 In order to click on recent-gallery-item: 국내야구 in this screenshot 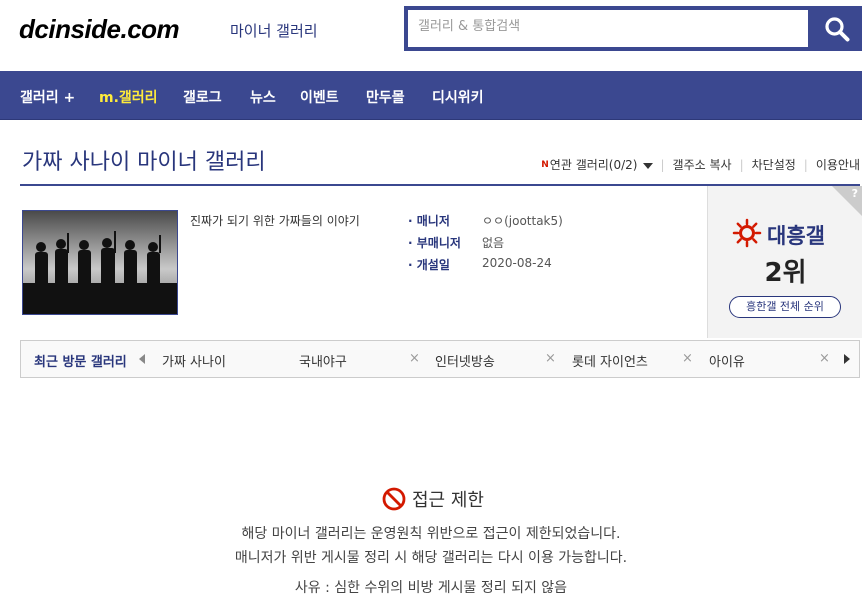, I will do `click(323, 360)`.